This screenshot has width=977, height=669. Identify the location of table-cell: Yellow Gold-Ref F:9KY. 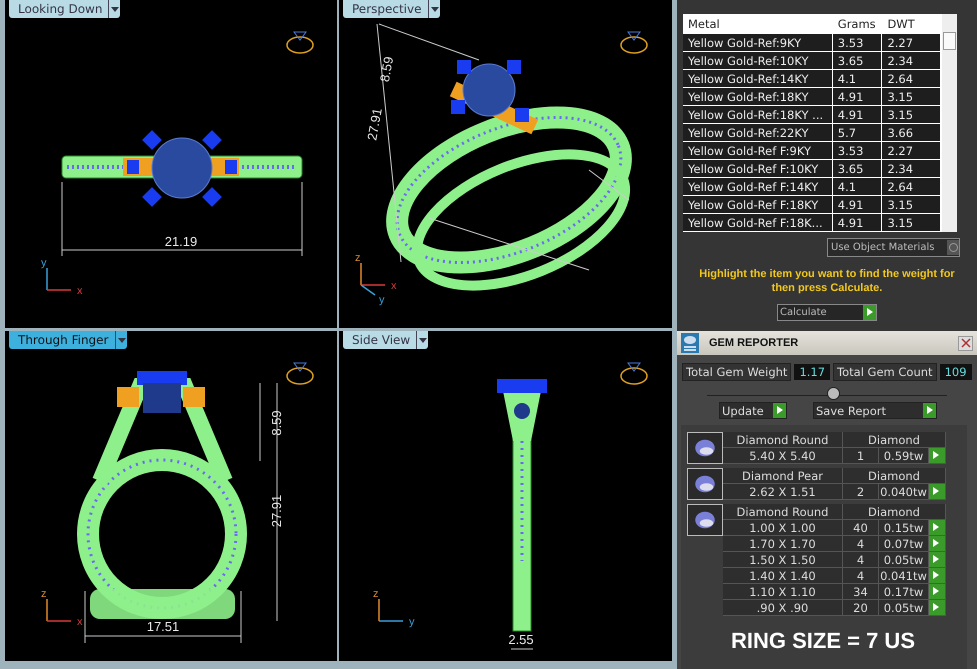
(758, 150).